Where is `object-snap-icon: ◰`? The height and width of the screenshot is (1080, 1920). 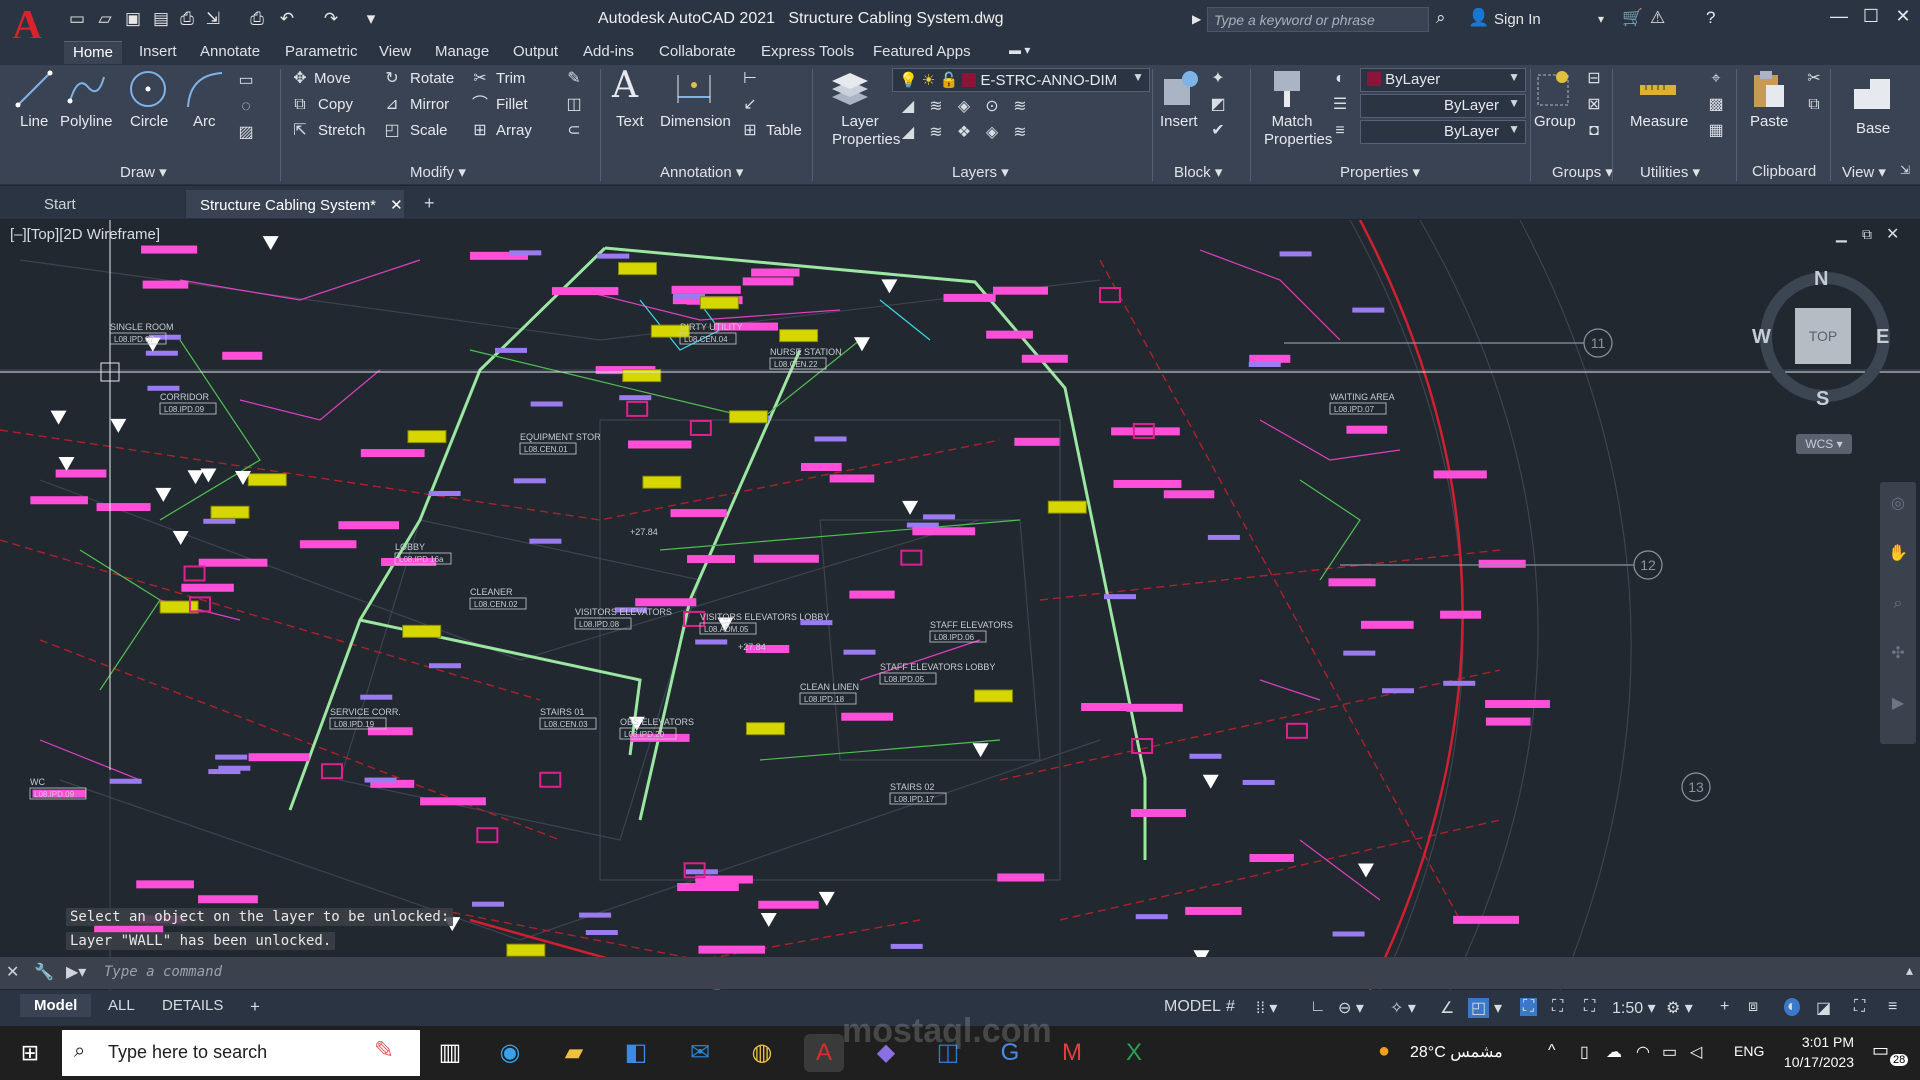 object-snap-icon: ◰ is located at coordinates (1479, 1008).